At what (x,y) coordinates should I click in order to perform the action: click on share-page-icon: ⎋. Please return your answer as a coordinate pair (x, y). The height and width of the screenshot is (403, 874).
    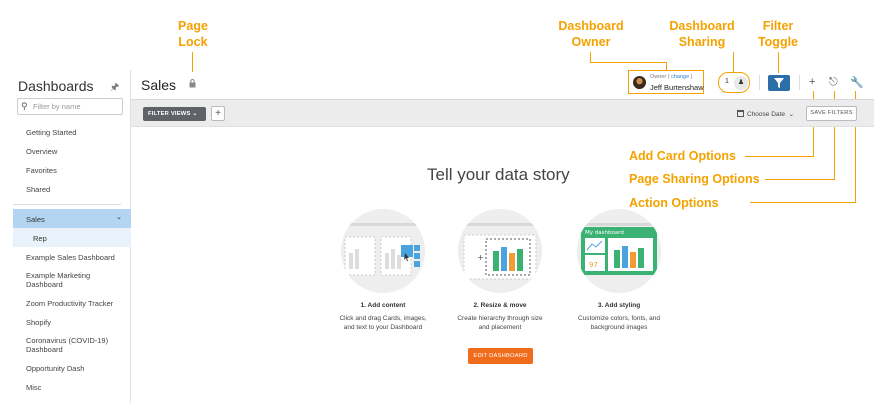
    Looking at the image, I should click on (833, 82).